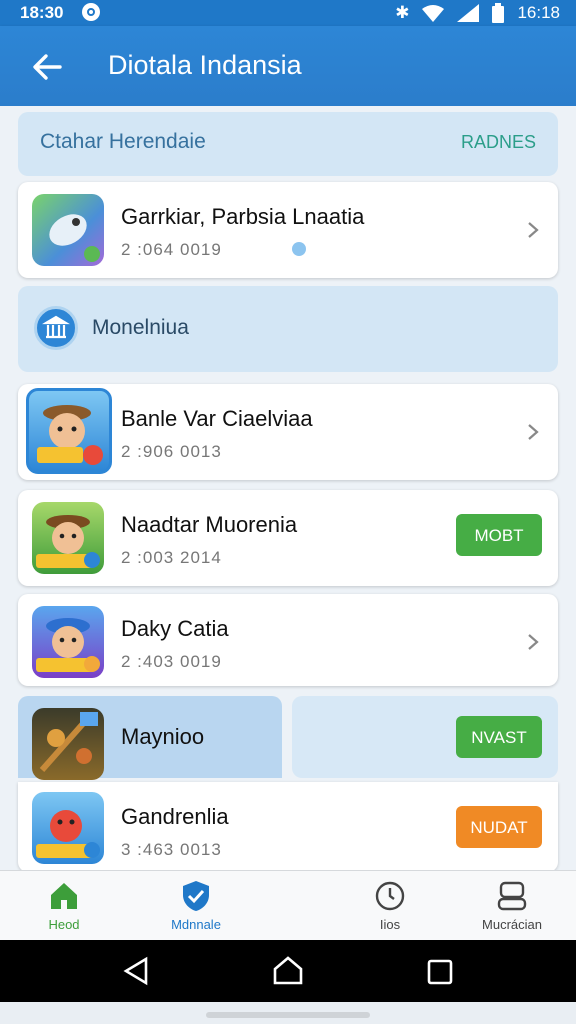 Image resolution: width=576 pixels, height=1024 pixels. Describe the element at coordinates (288, 1015) in the screenshot. I see `home-indicator` at that location.